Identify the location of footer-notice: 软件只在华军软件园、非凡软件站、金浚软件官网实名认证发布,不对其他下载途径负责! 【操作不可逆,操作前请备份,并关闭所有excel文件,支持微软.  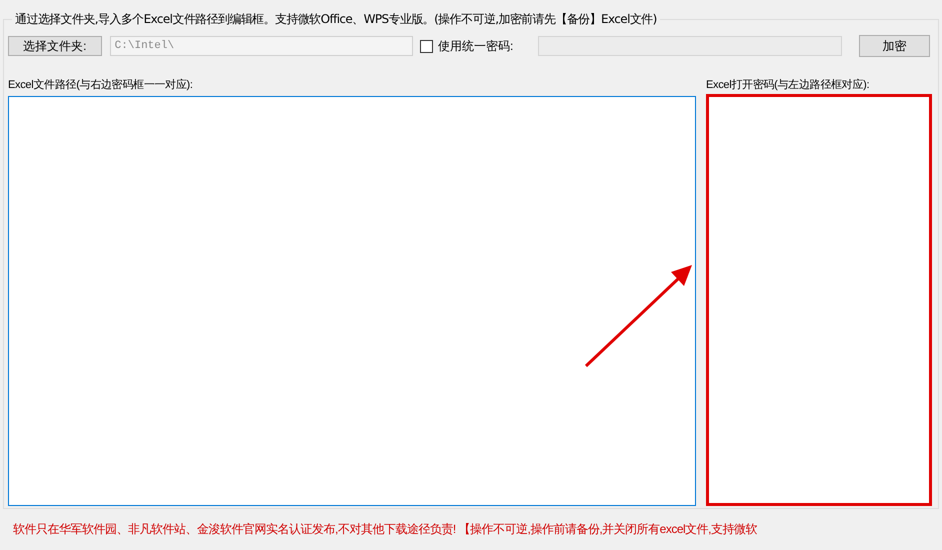
(385, 529).